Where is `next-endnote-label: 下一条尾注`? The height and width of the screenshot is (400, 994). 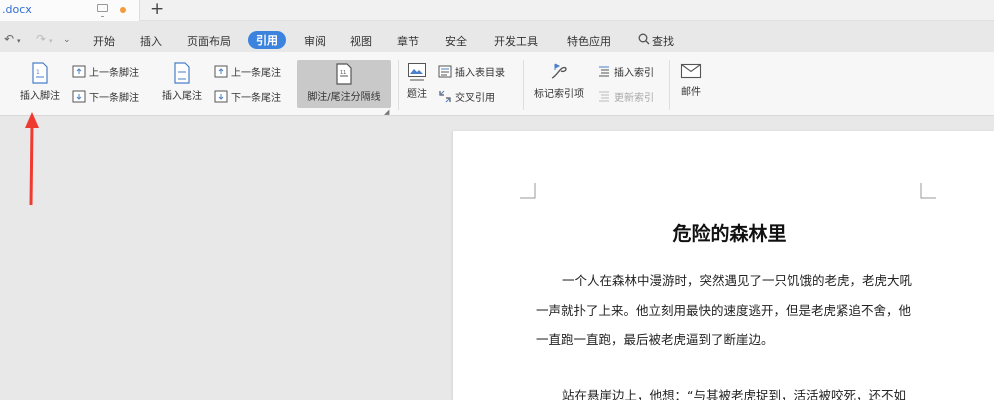
next-endnote-label: 下一条尾注 is located at coordinates (256, 98).